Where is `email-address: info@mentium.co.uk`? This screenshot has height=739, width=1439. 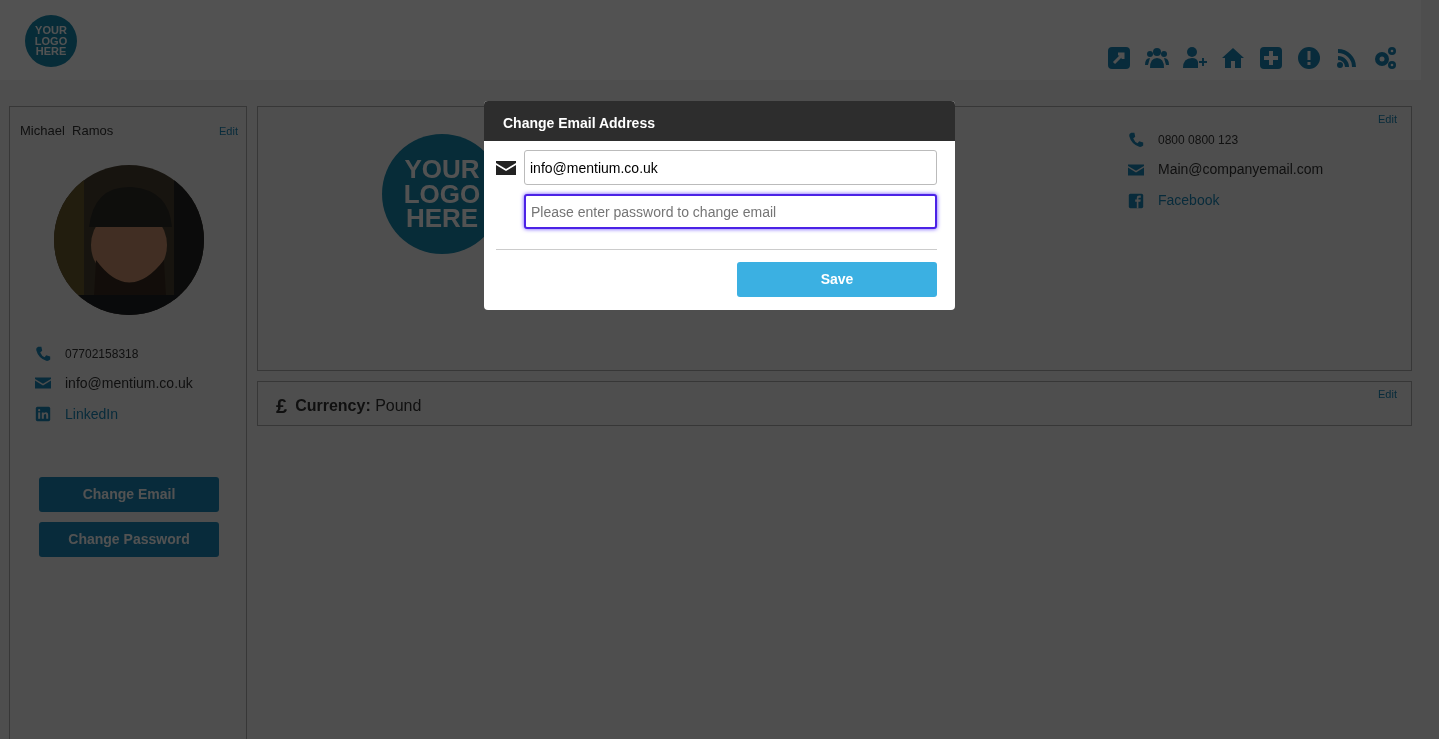
email-address: info@mentium.co.uk is located at coordinates (129, 383).